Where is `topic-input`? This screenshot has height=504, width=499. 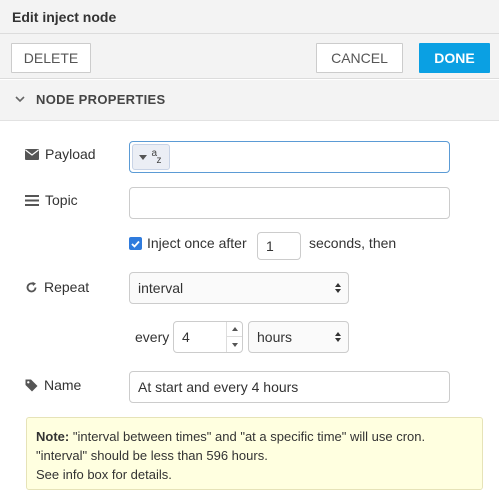
topic-input is located at coordinates (289, 203).